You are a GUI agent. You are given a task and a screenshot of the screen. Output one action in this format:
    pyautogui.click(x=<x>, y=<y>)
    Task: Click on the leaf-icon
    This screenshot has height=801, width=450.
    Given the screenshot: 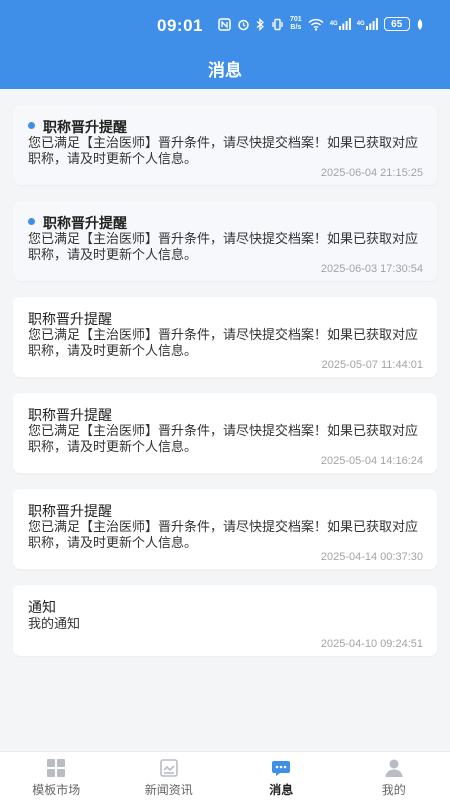 What is the action you would take?
    pyautogui.click(x=420, y=24)
    